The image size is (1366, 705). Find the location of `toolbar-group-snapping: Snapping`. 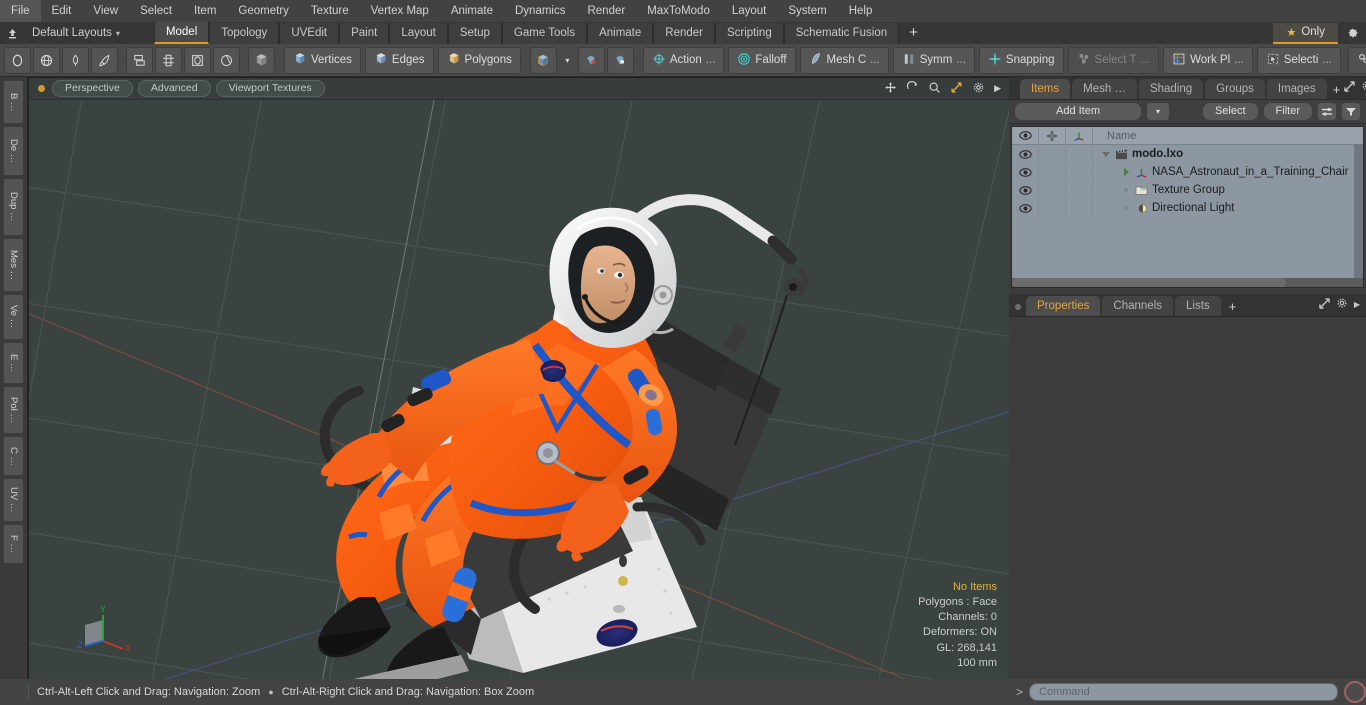

toolbar-group-snapping: Snapping is located at coordinates (1021, 60).